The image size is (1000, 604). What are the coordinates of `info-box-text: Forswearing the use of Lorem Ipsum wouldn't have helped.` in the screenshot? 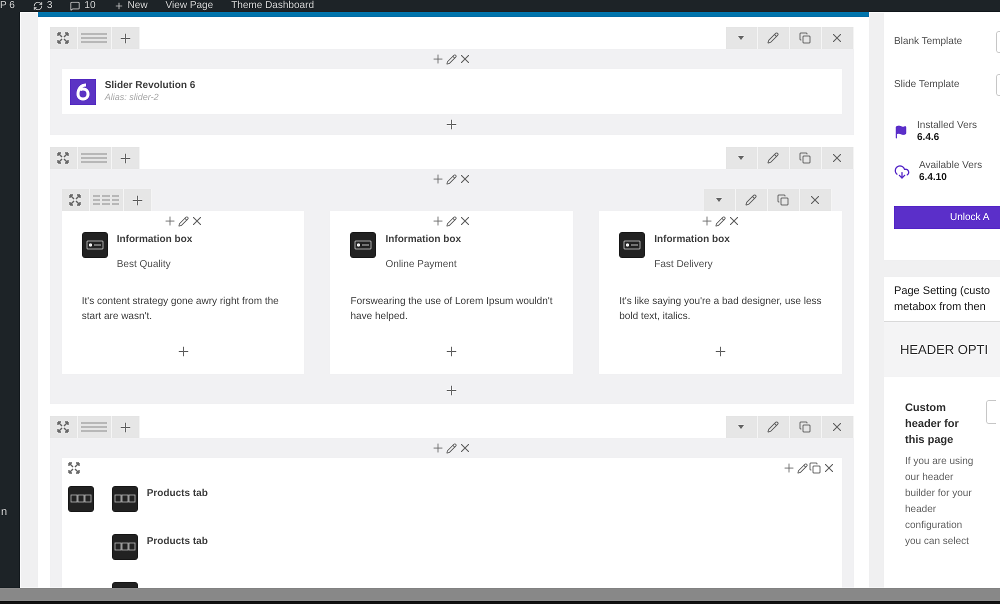 It's located at (452, 309).